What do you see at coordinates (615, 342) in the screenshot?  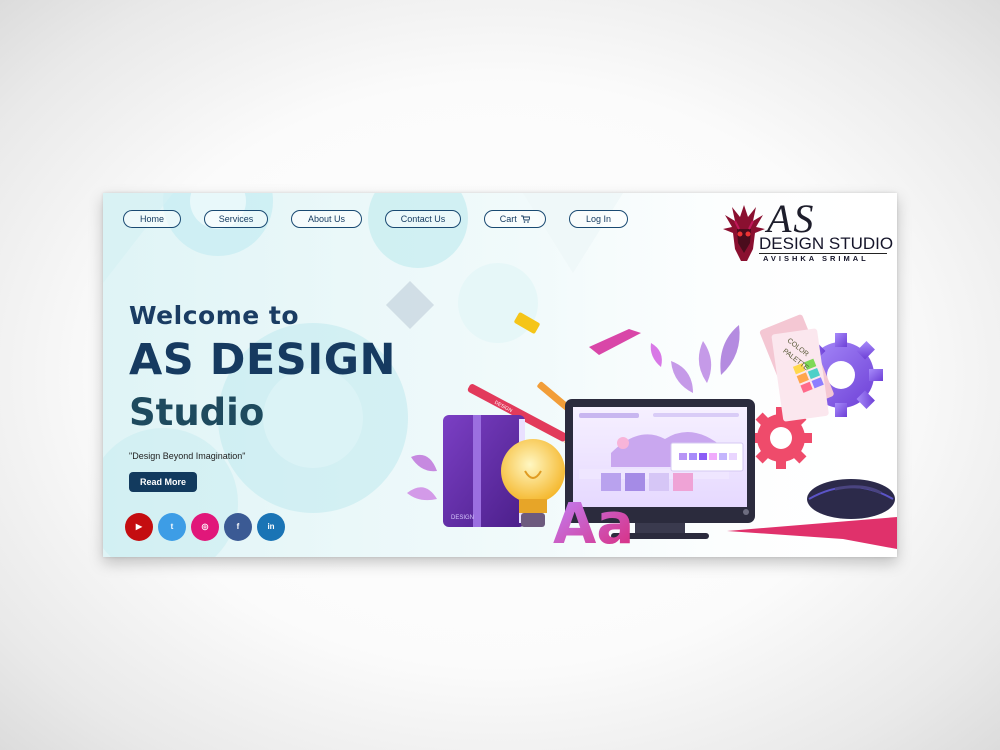 I see `pink-ribbon-shape` at bounding box center [615, 342].